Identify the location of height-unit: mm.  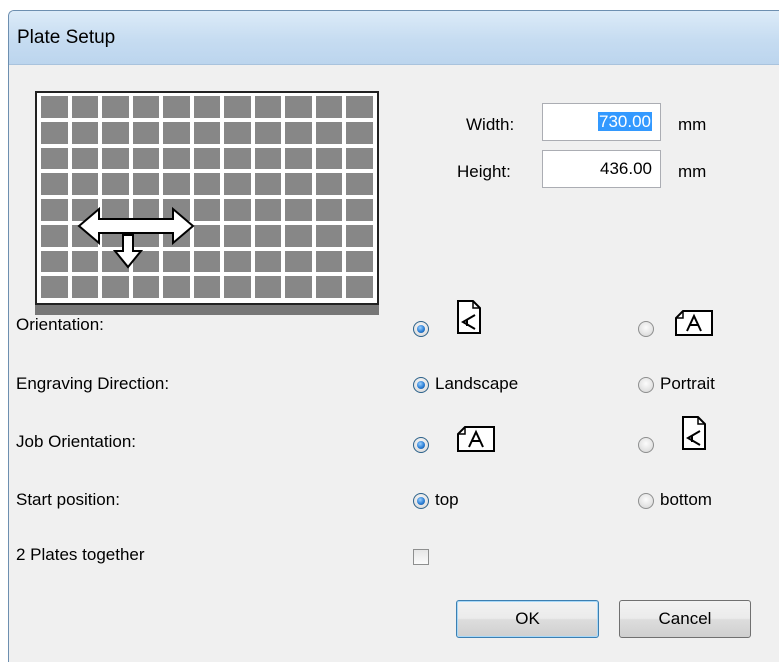
(692, 171).